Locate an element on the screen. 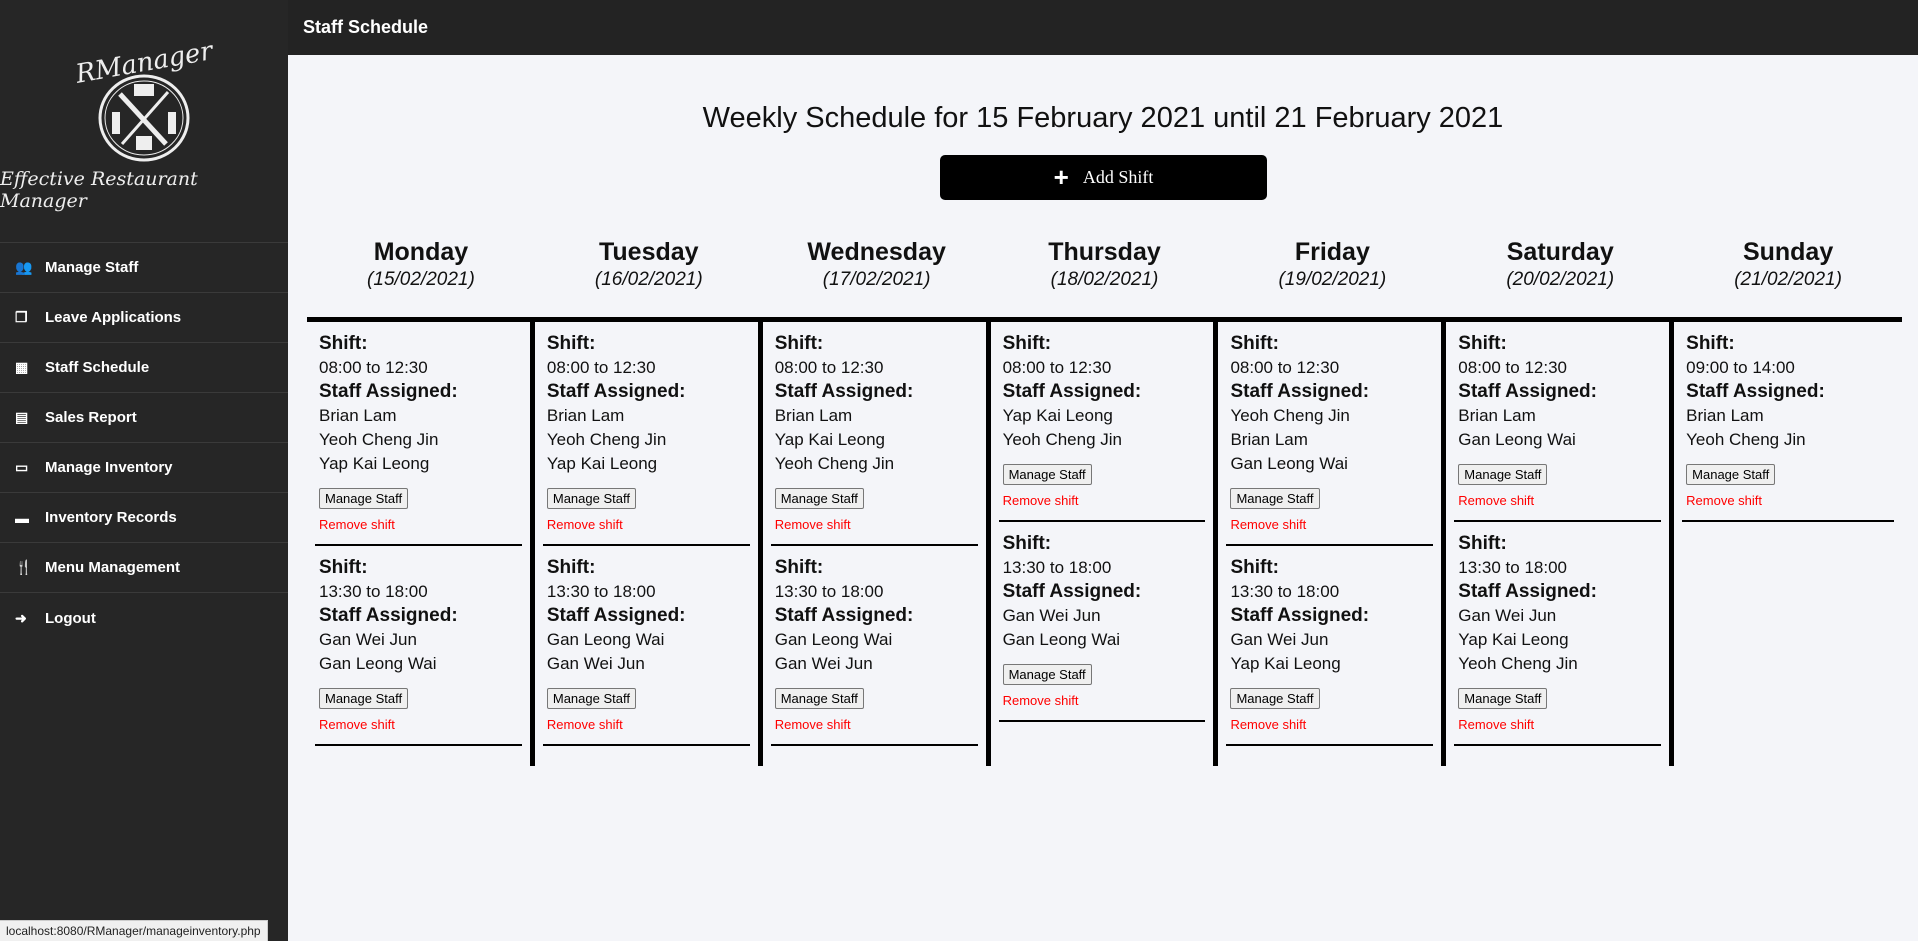  logo-subtitle: Effective Restaurant Manager is located at coordinates (99, 190).